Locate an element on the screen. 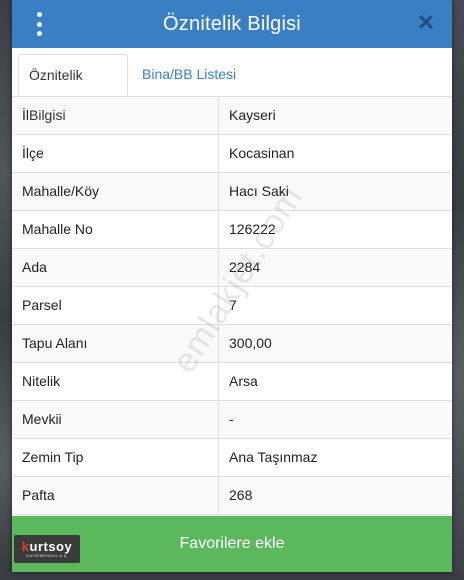 This screenshot has height=580, width=464. attribute-value: Hacı Saki is located at coordinates (259, 191).